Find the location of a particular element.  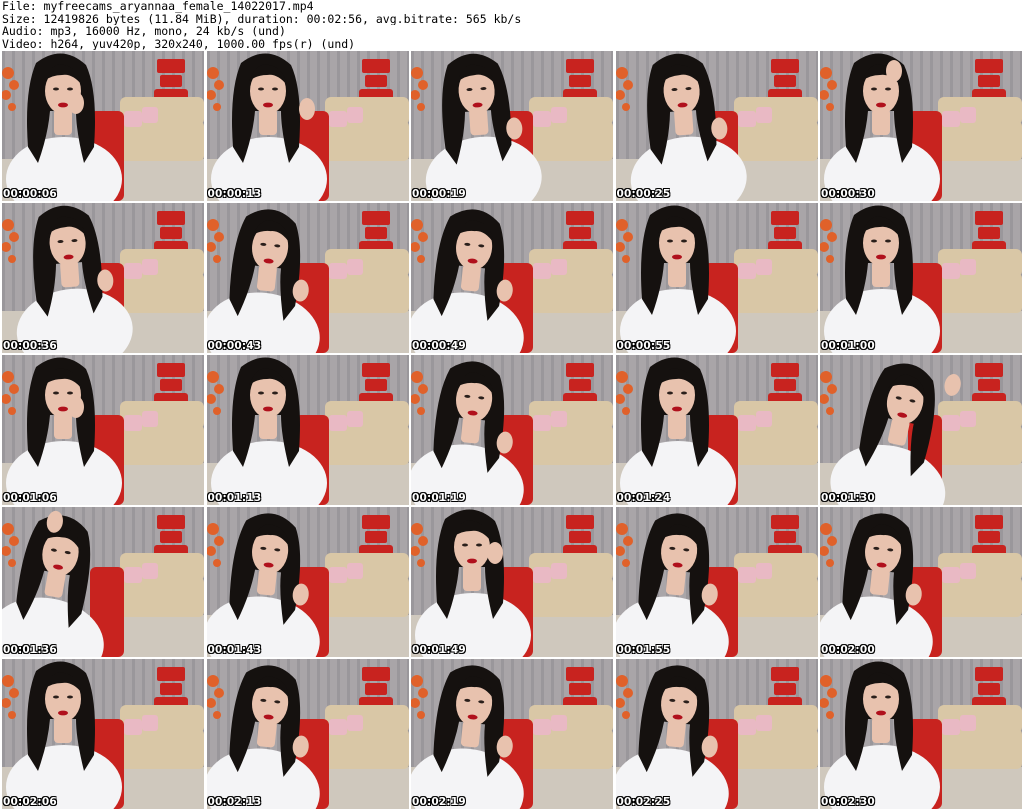

frame-timestamp: 00:01:06 is located at coordinates (30, 498).